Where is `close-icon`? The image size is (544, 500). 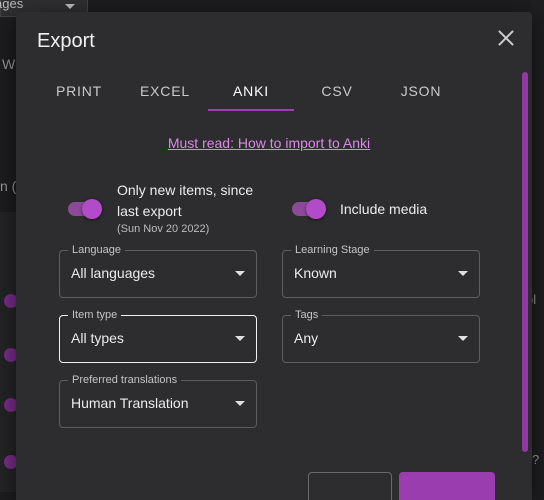 close-icon is located at coordinates (506, 38).